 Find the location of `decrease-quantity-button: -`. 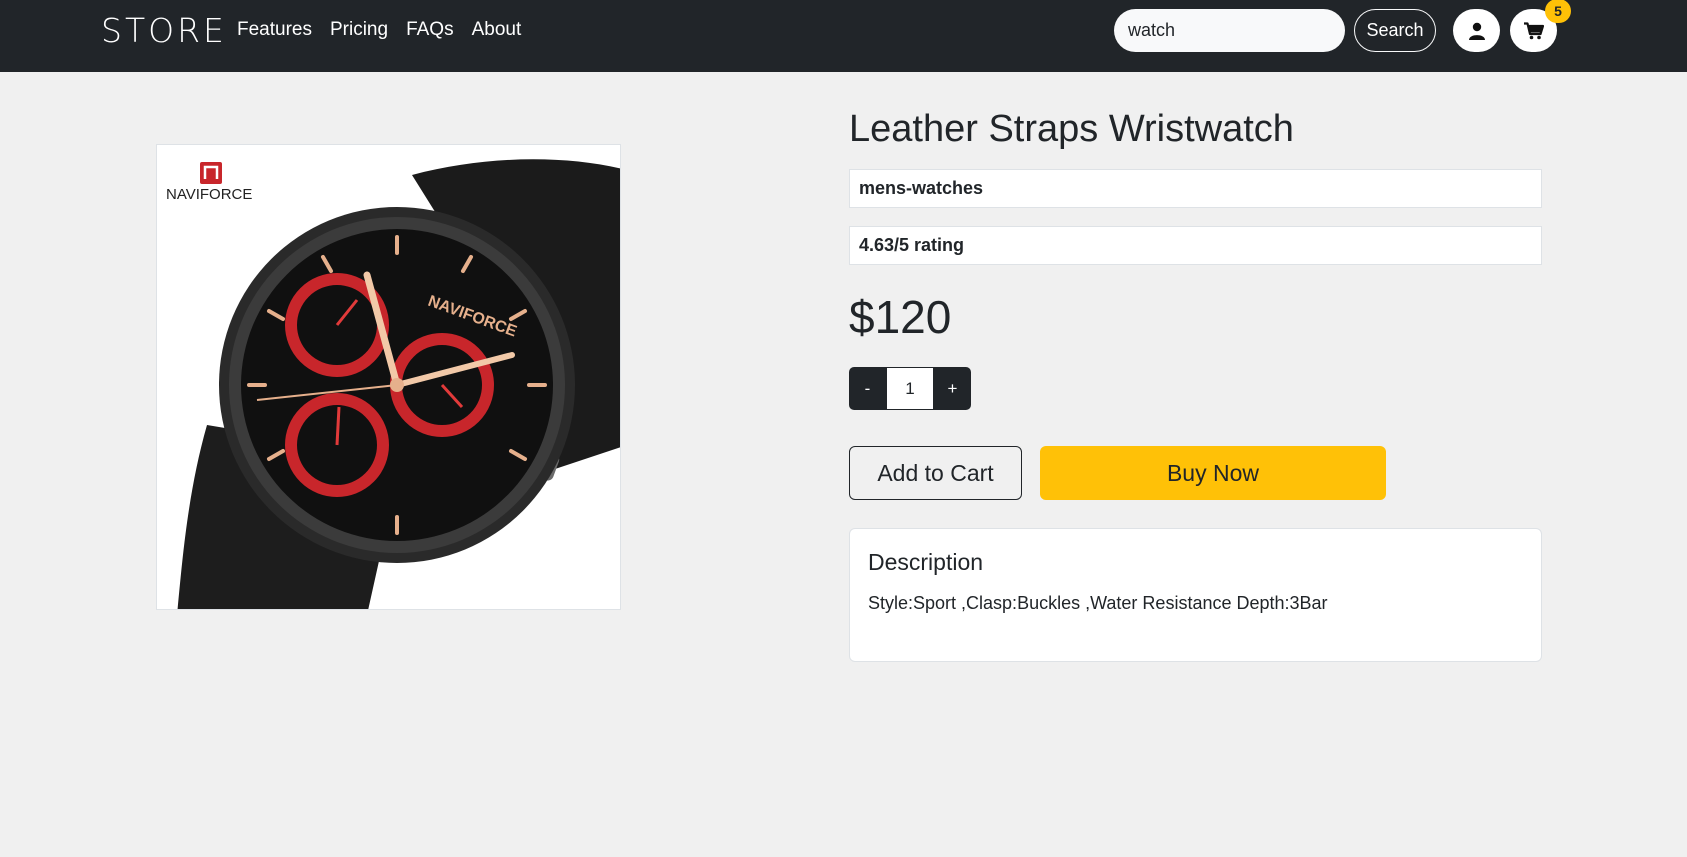

decrease-quantity-button: - is located at coordinates (867, 388).